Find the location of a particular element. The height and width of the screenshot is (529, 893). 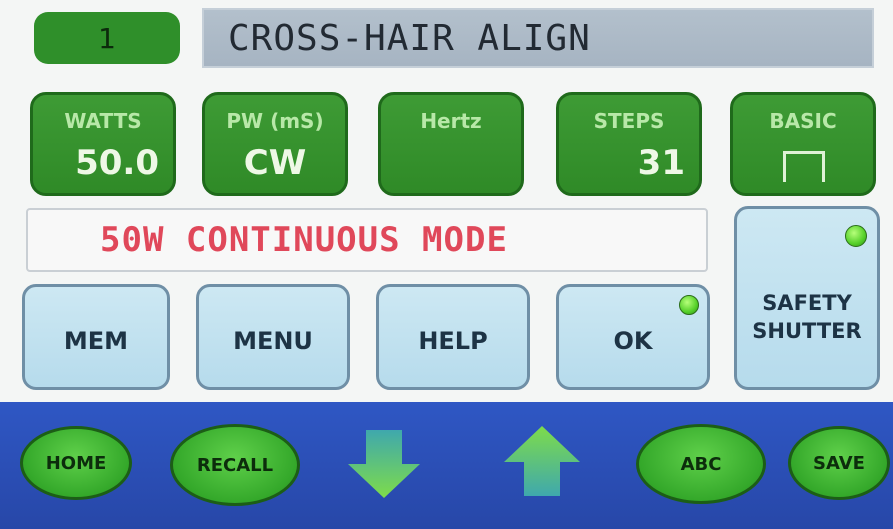

program-title: CROSS-HAIR ALIGN is located at coordinates (409, 38).